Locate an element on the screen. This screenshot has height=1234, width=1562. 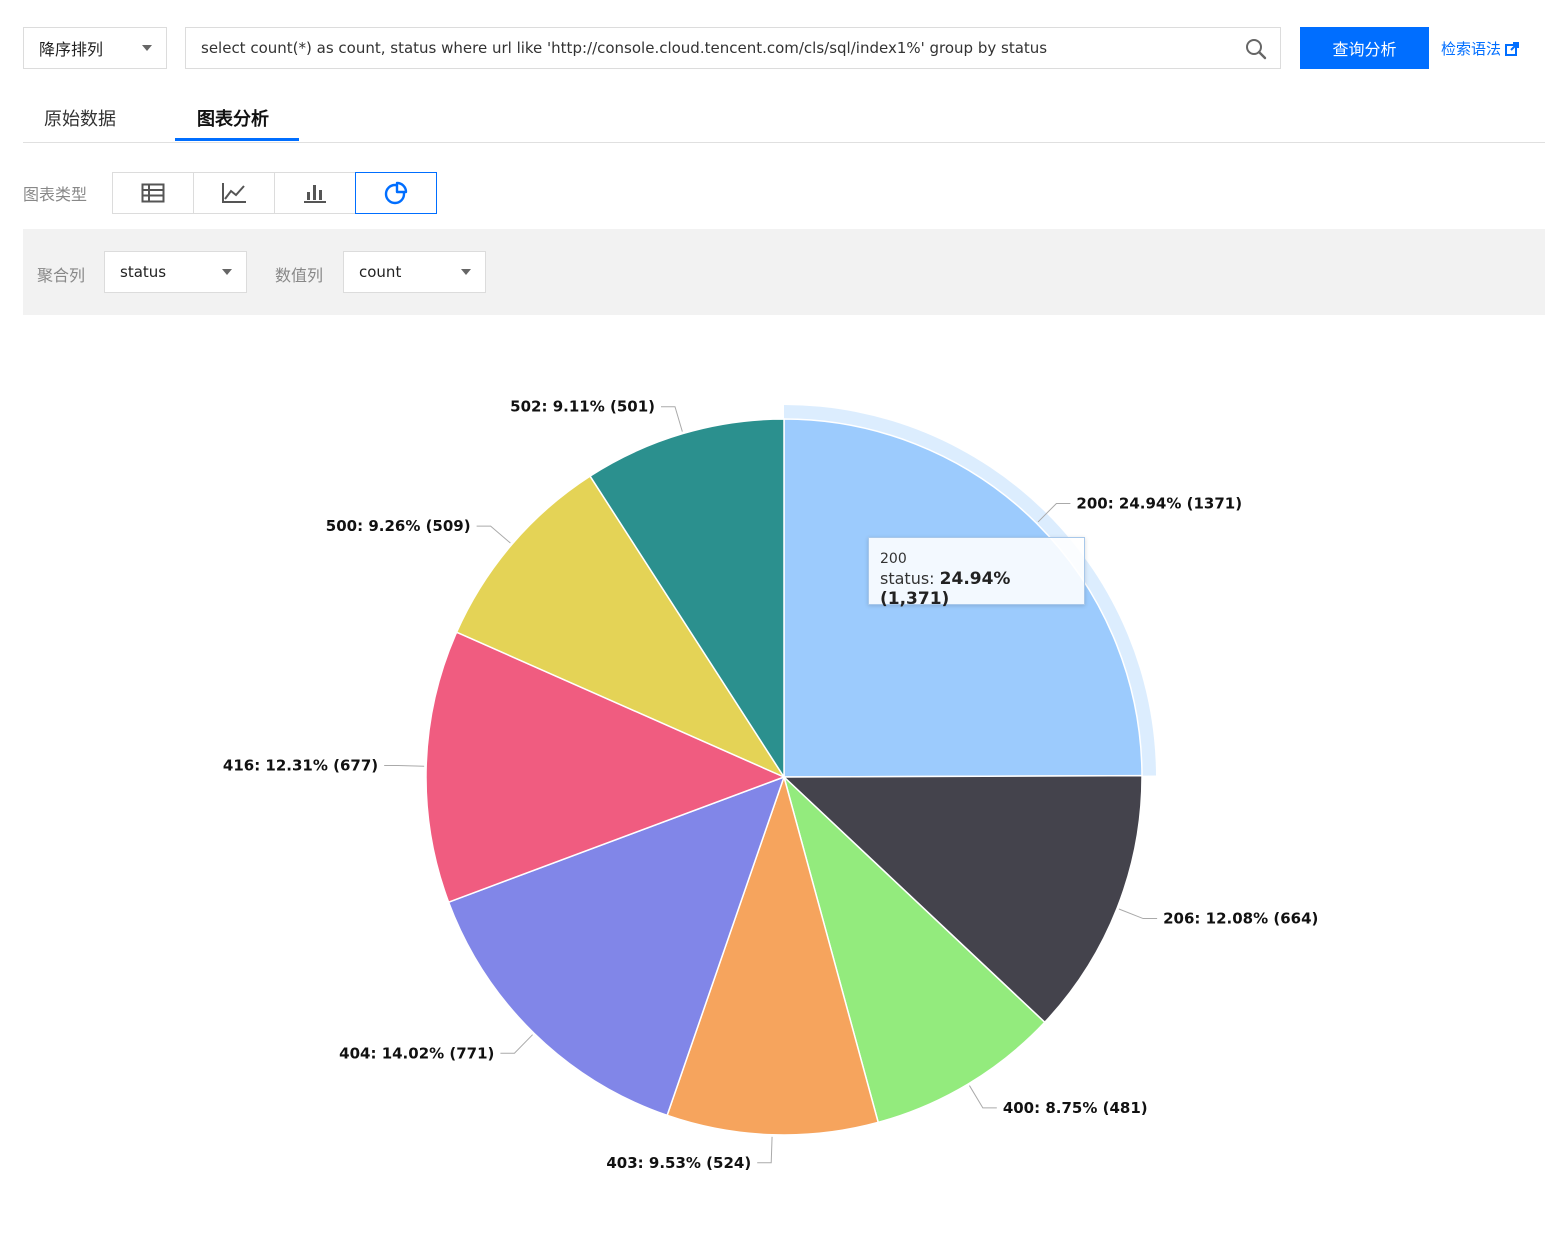
tooltip-title: 200 is located at coordinates (893, 559).